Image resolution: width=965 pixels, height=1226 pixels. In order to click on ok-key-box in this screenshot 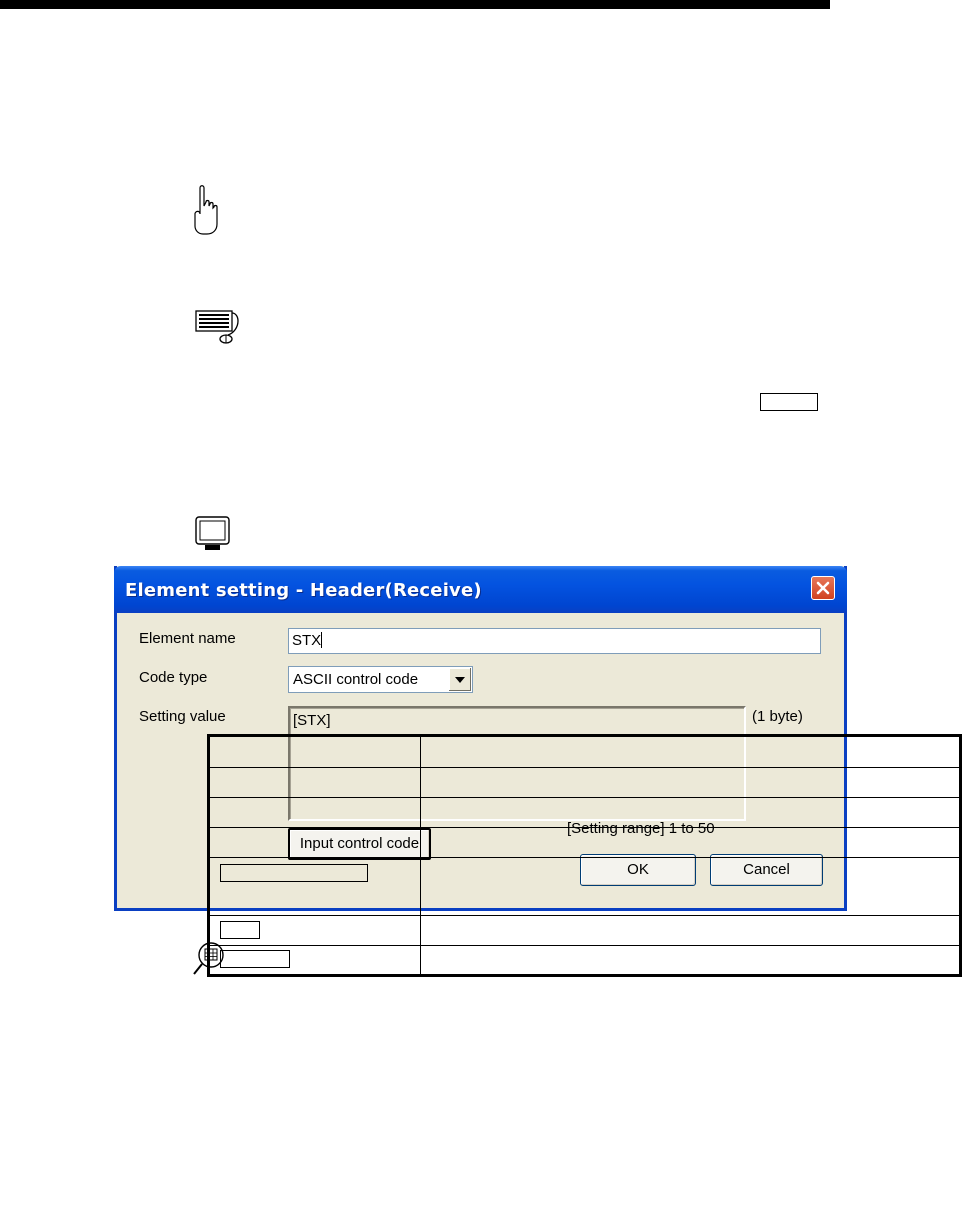, I will do `click(240, 930)`.